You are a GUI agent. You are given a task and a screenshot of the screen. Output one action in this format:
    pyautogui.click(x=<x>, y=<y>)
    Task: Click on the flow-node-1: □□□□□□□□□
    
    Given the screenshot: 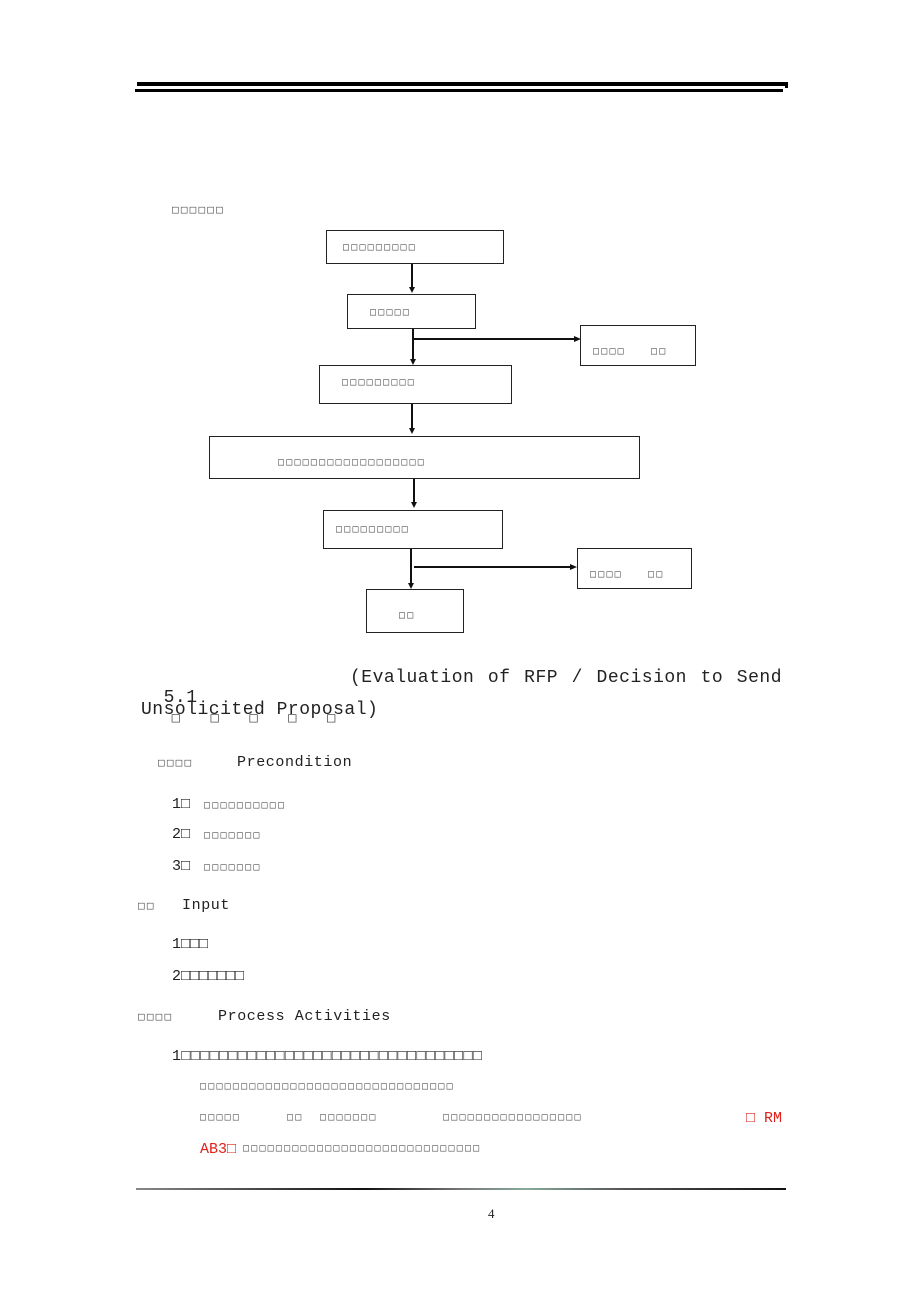 What is the action you would take?
    pyautogui.click(x=415, y=247)
    